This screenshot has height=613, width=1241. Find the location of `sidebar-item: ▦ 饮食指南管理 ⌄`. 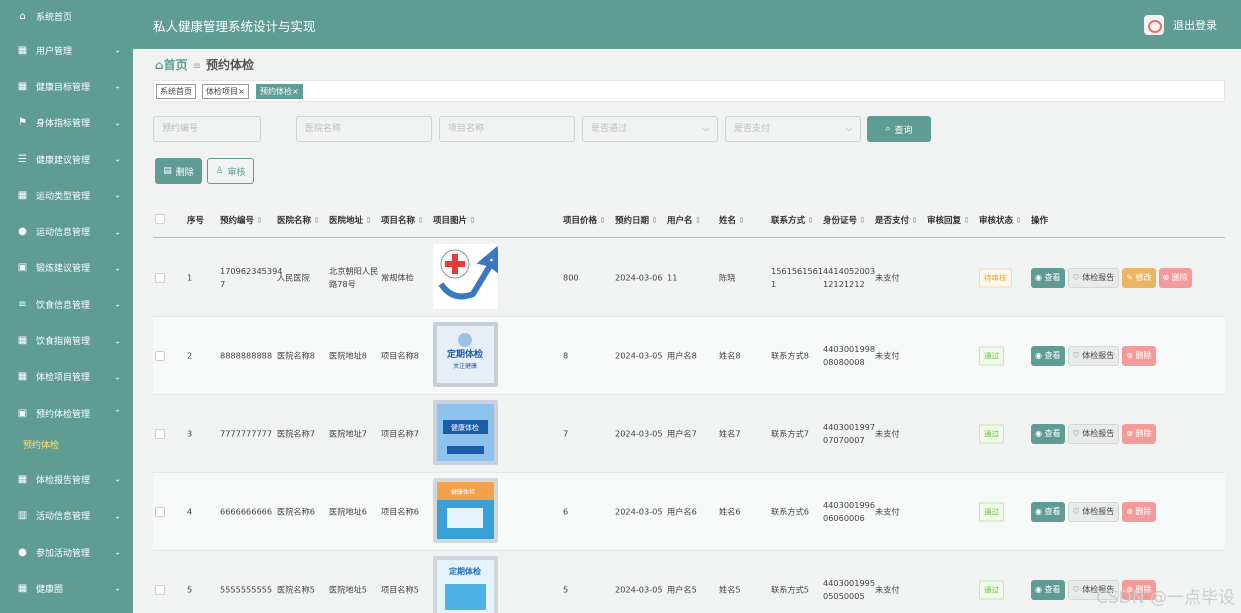

sidebar-item: ▦ 饮食指南管理 ⌄ is located at coordinates (66, 340).